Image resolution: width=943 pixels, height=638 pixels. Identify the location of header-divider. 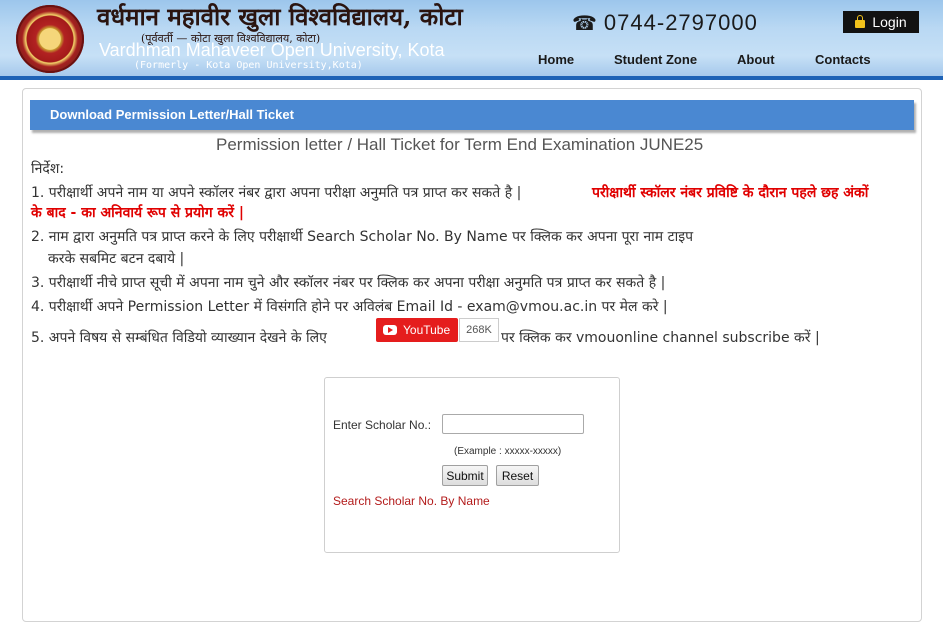
(471, 78).